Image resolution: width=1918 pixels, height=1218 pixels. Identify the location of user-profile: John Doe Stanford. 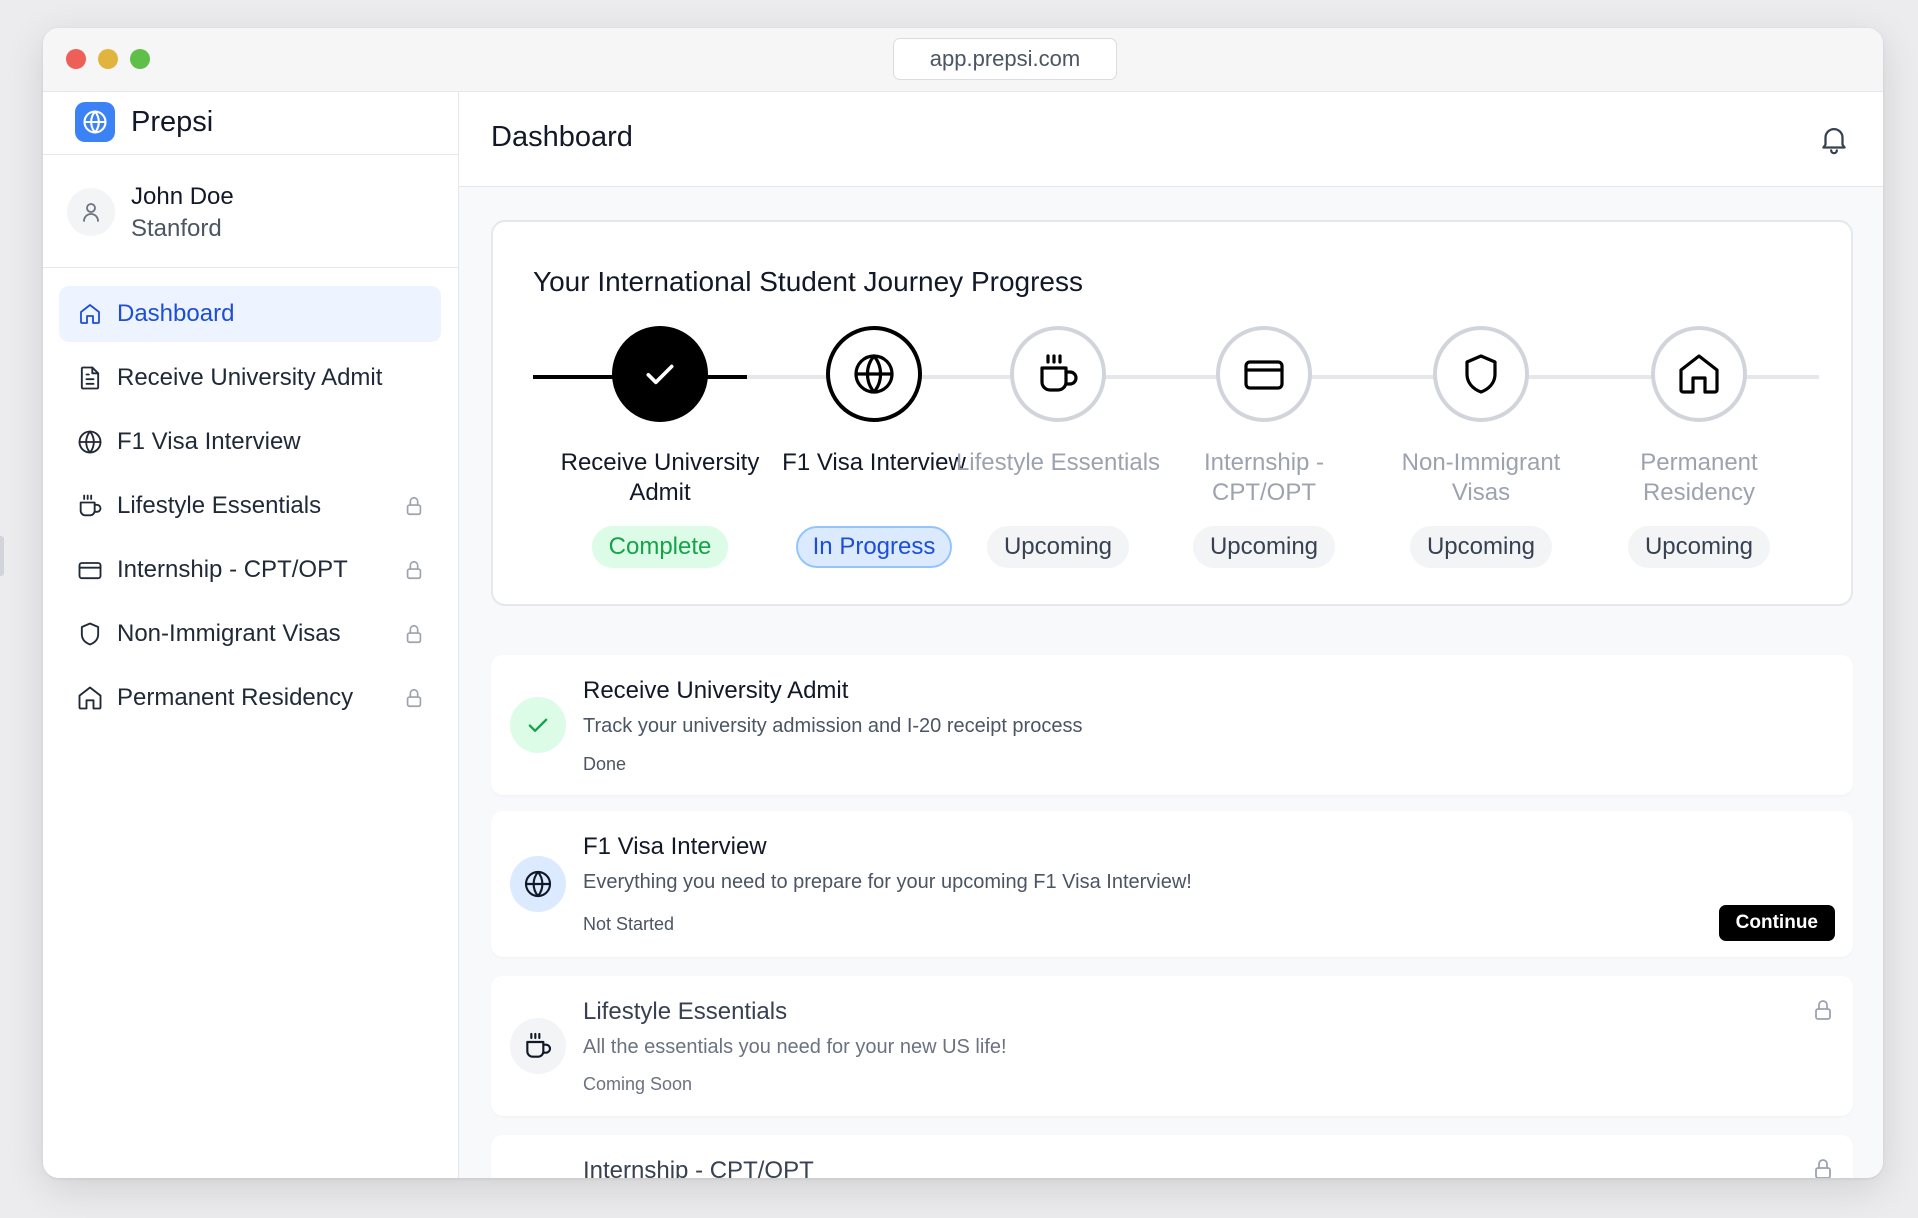
(250, 211).